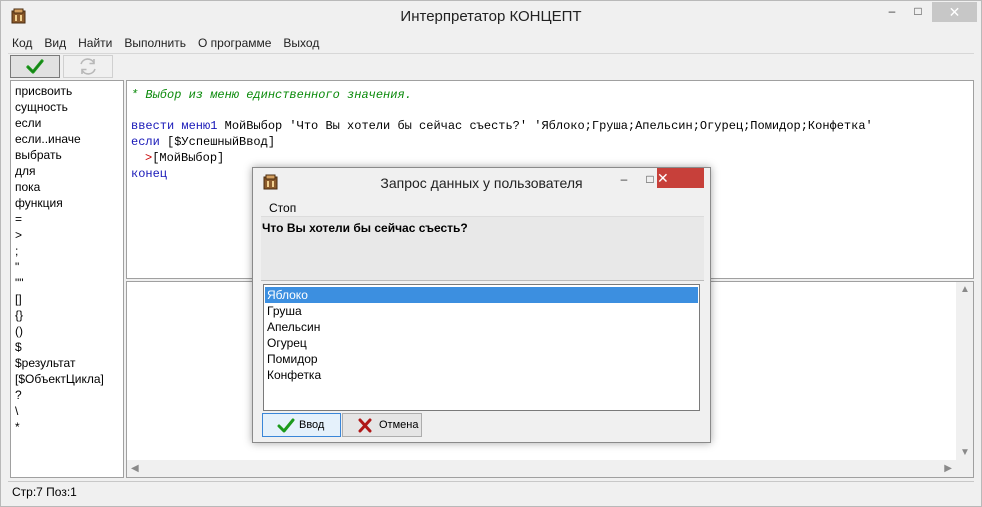 The image size is (982, 507). What do you see at coordinates (399, 425) in the screenshot?
I see `cancel-button-label: Отмена` at bounding box center [399, 425].